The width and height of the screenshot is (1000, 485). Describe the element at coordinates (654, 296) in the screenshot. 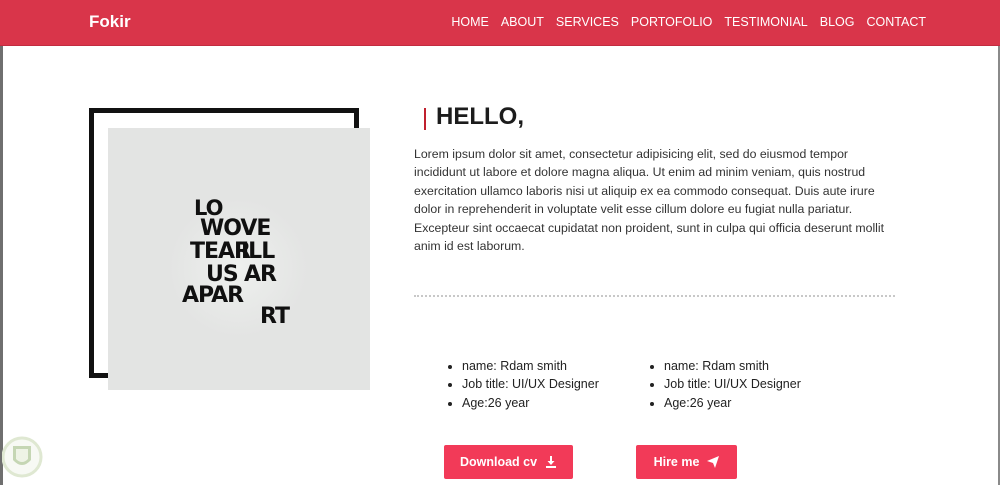

I see `dotted-divider` at that location.